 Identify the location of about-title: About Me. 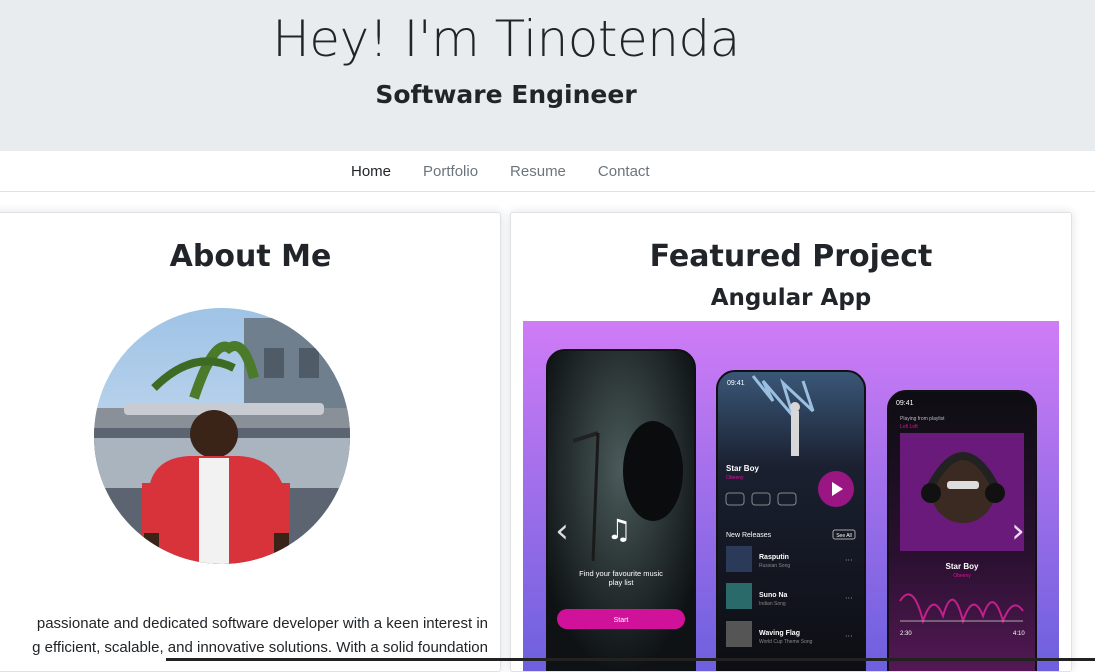
(250, 256).